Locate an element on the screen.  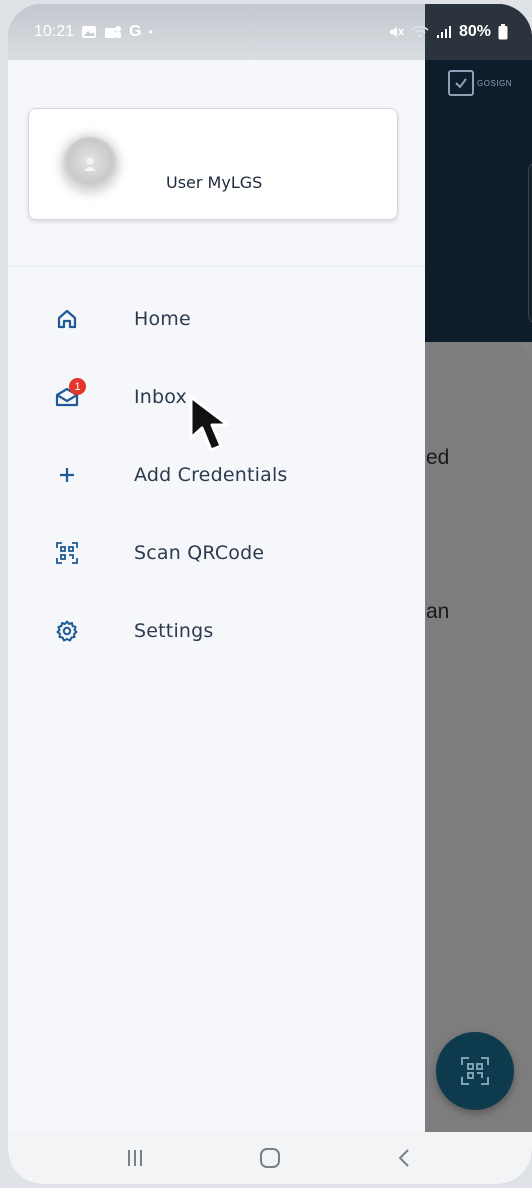
signal-icon is located at coordinates (443, 32).